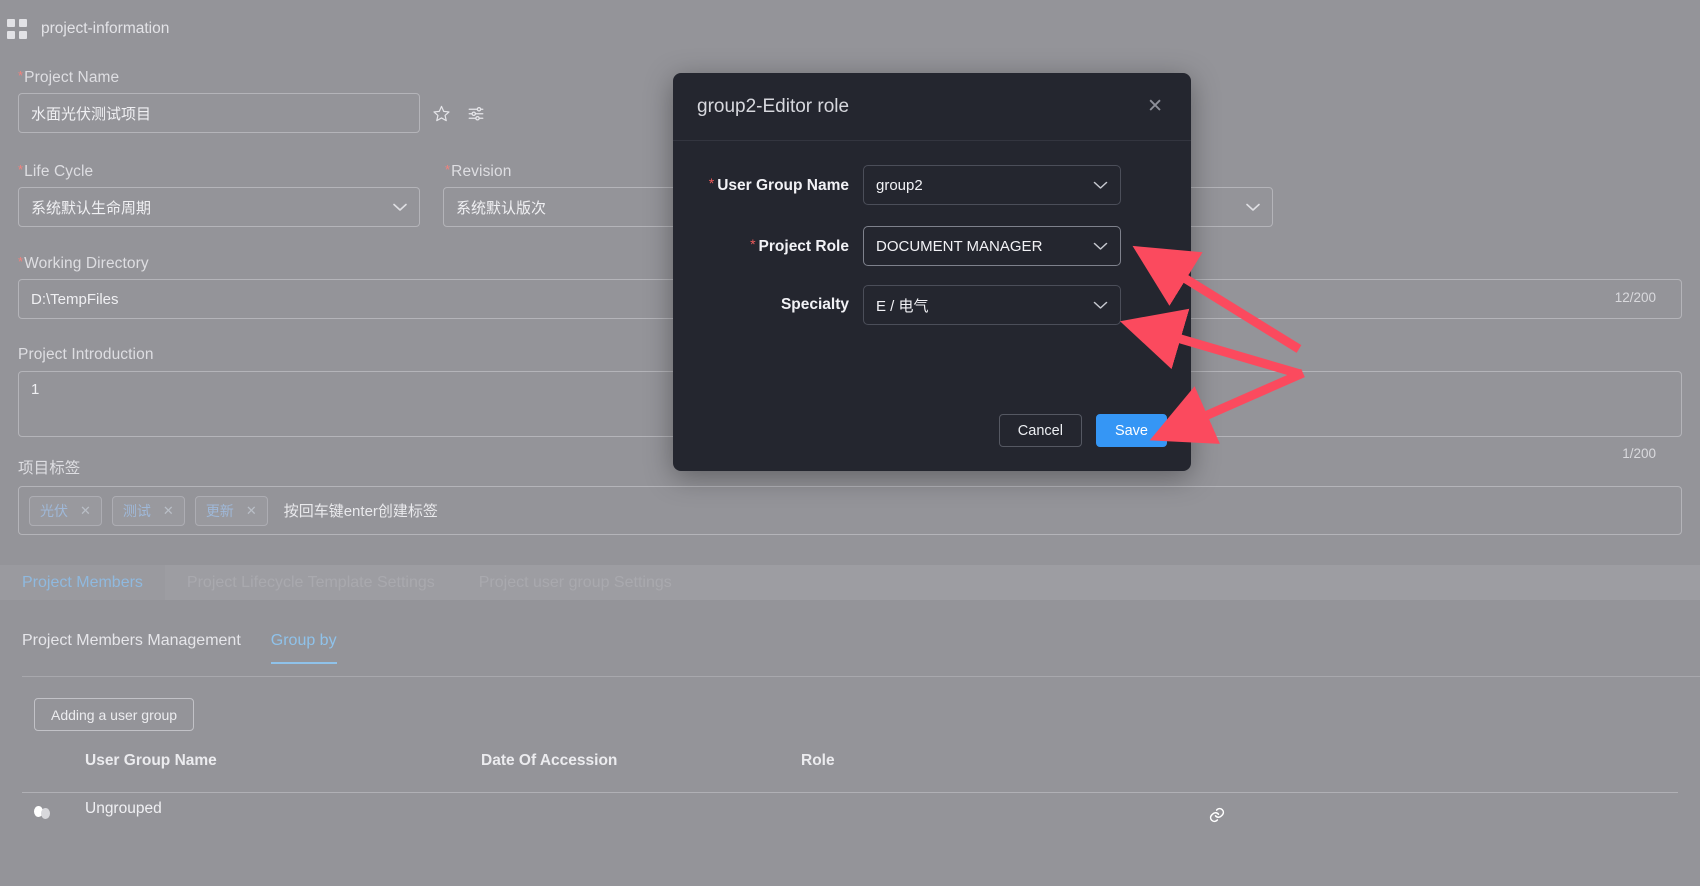  What do you see at coordinates (773, 106) in the screenshot?
I see `modal-title: group2-Editor role` at bounding box center [773, 106].